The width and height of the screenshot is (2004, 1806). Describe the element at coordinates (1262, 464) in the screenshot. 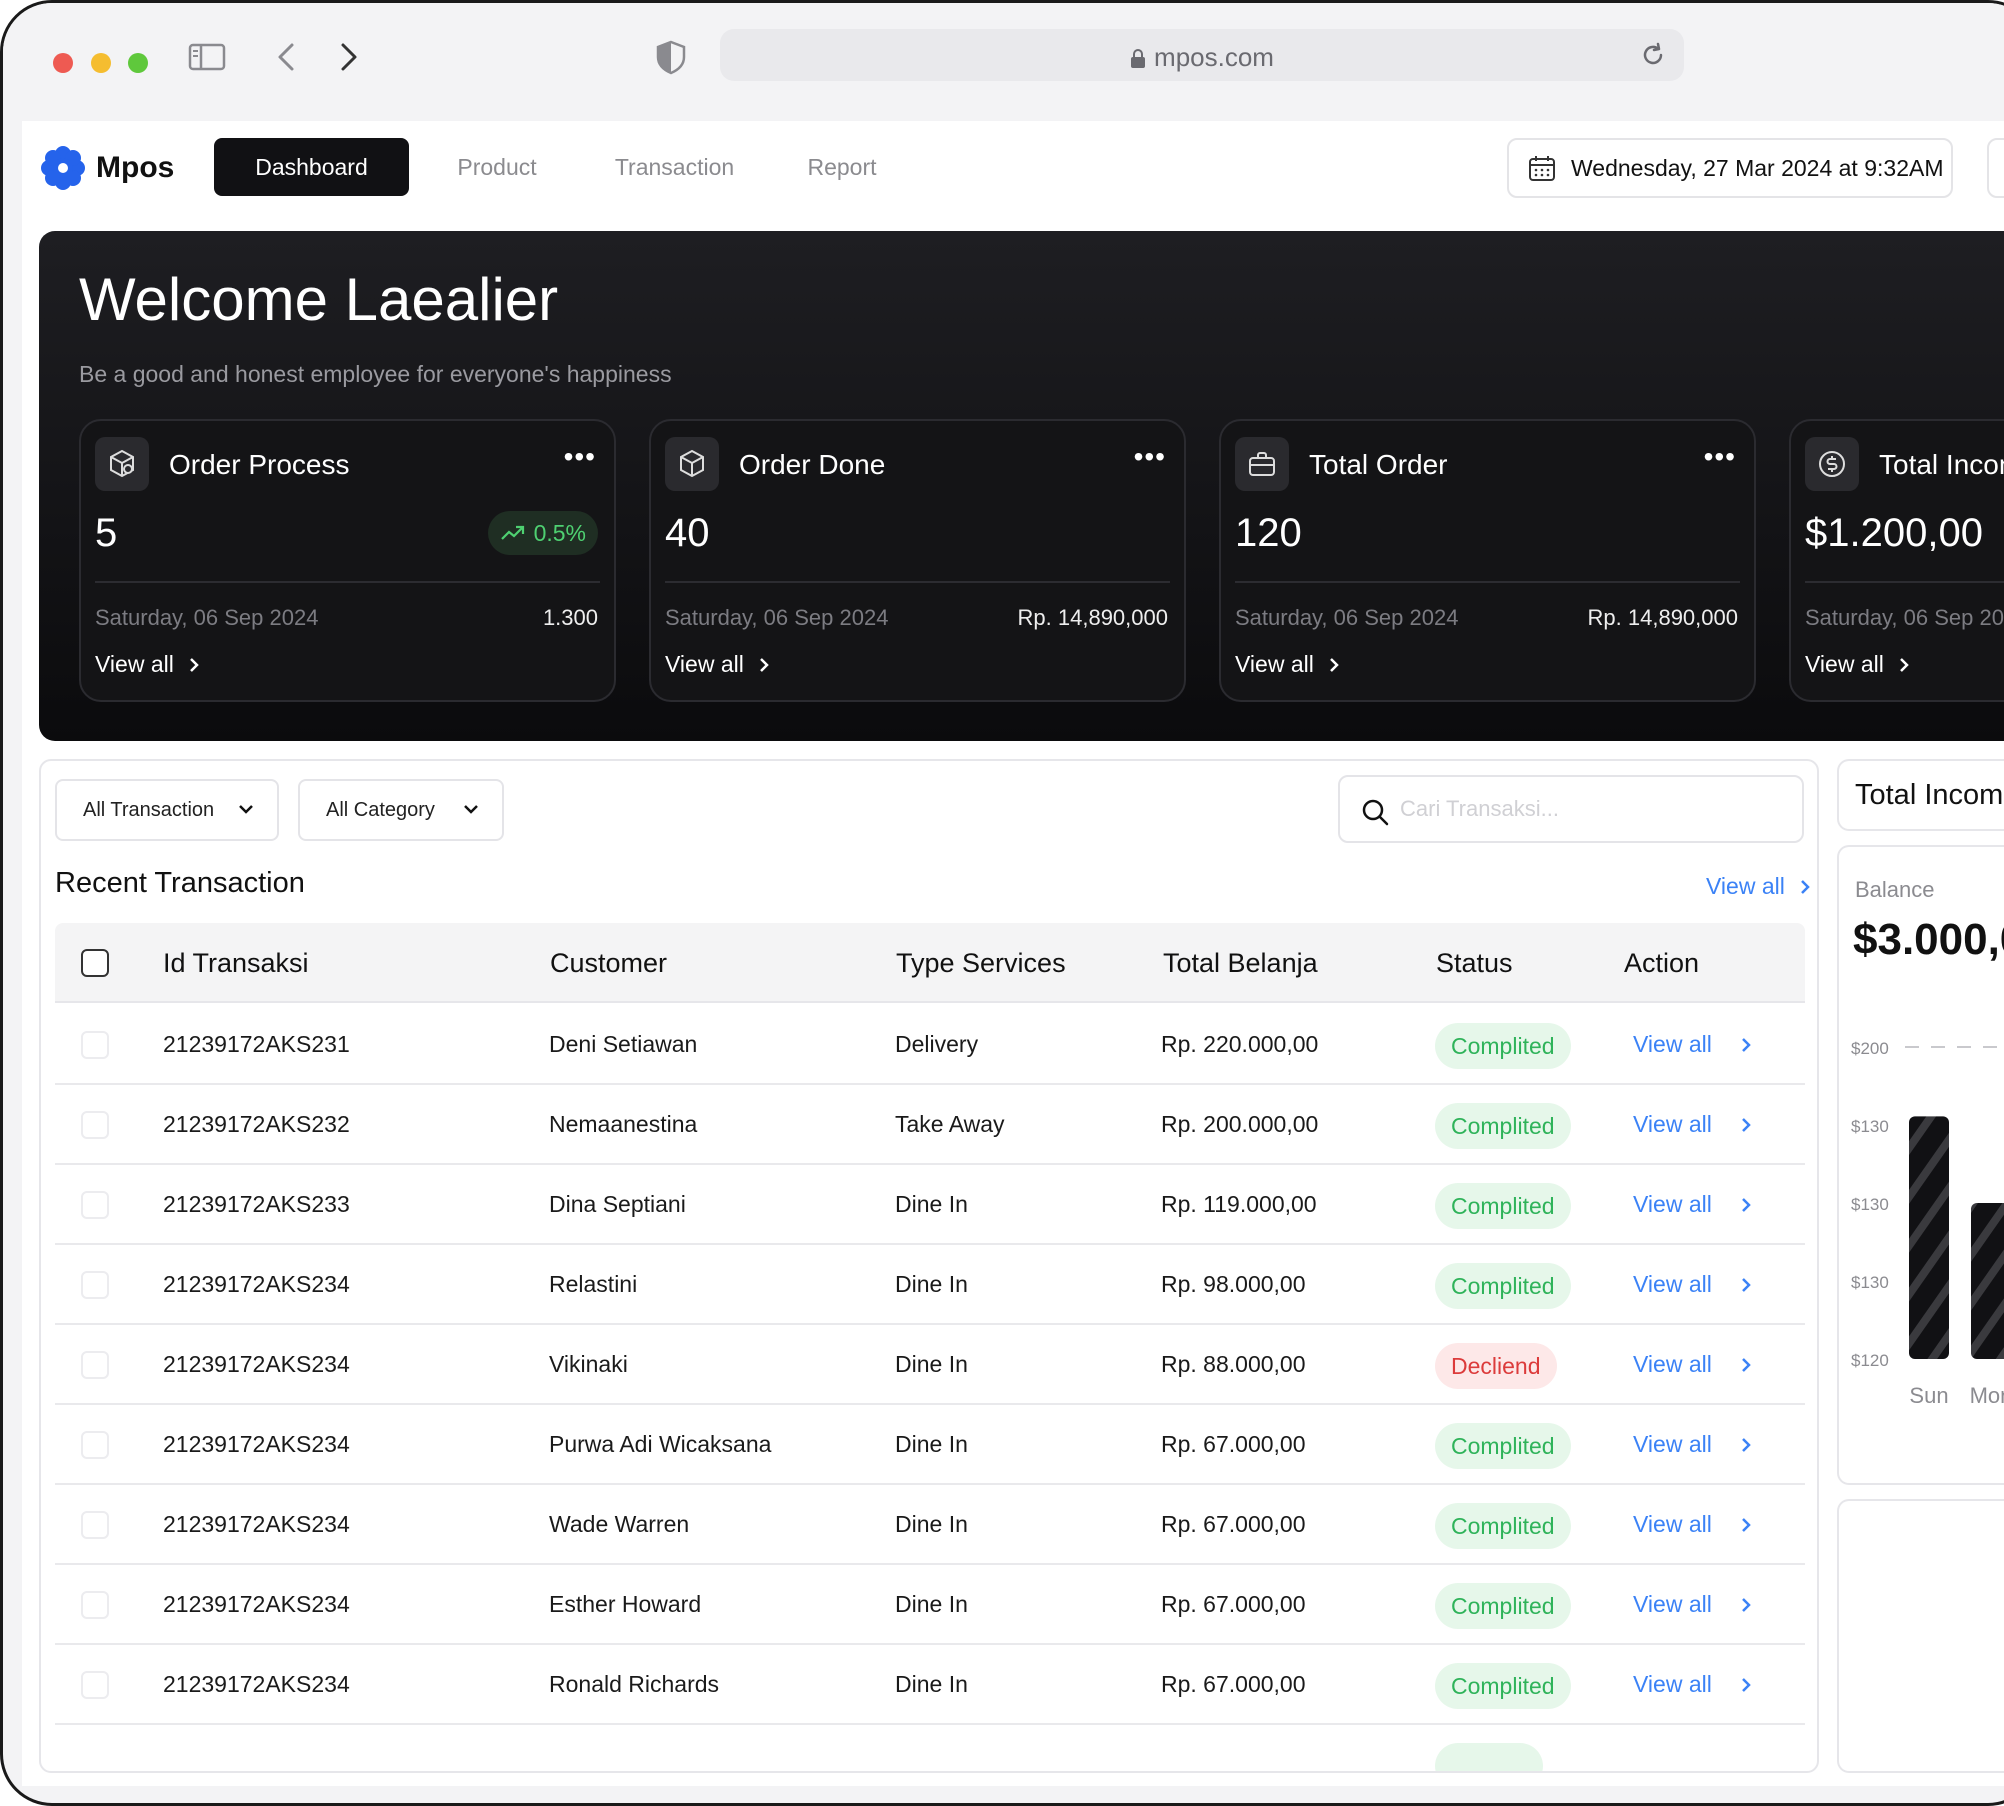

I see `briefcase-icon` at that location.